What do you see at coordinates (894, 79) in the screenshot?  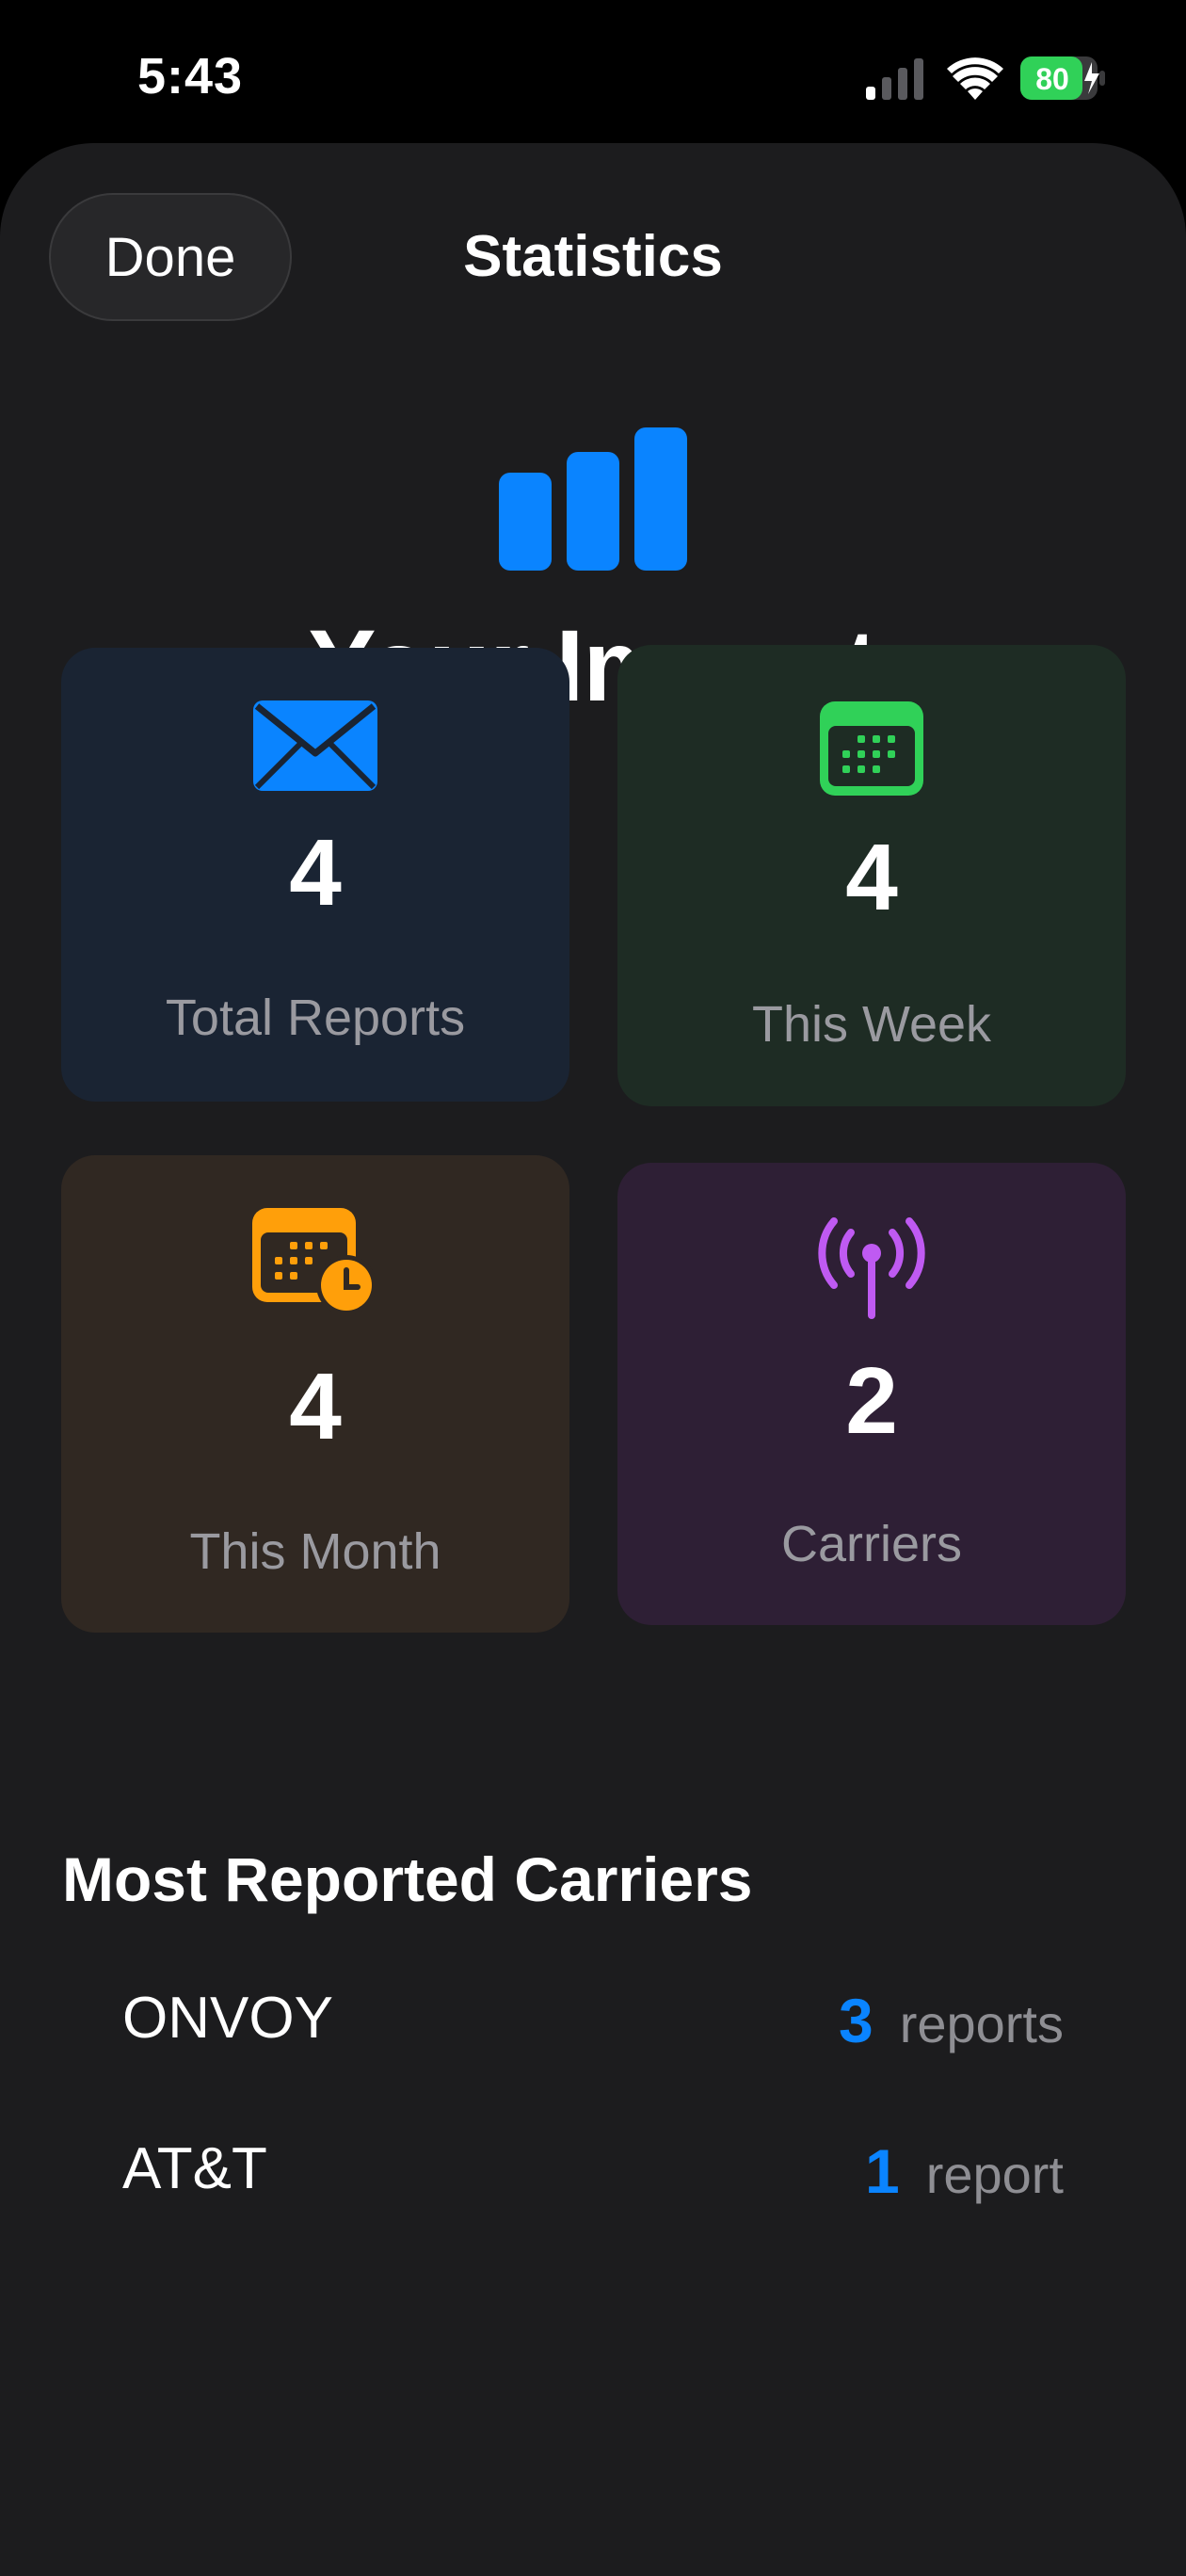 I see `cellular-signal-icon` at bounding box center [894, 79].